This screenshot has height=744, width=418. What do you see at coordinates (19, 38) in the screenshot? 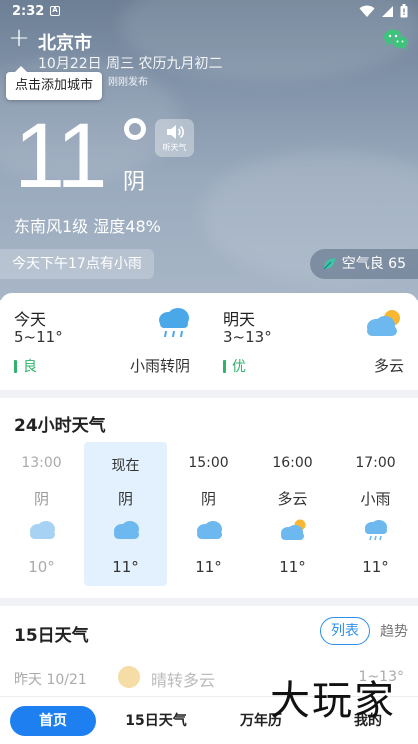
I see `add-city-icon: +` at bounding box center [19, 38].